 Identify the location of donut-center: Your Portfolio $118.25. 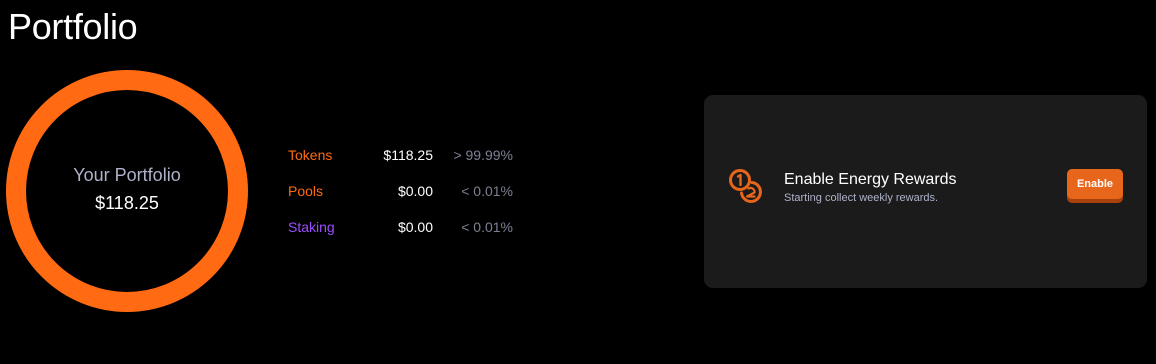
(127, 191).